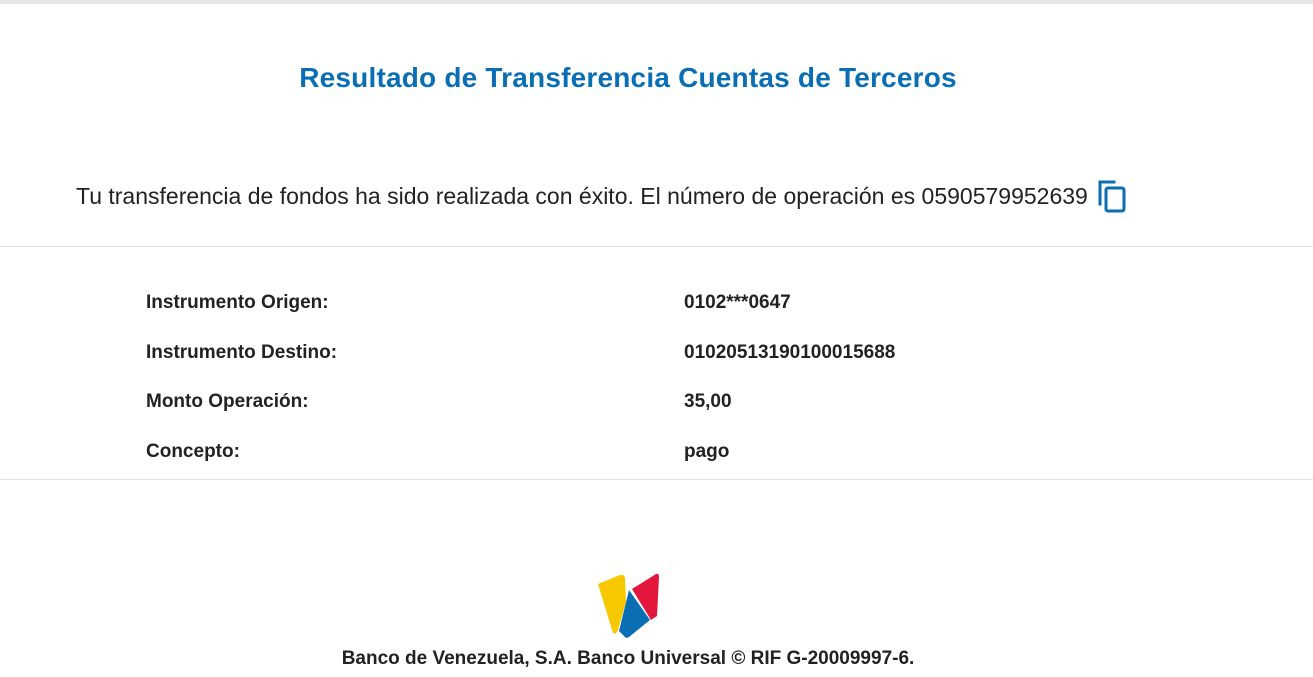  Describe the element at coordinates (656, 479) in the screenshot. I see `divider-bottom` at that location.